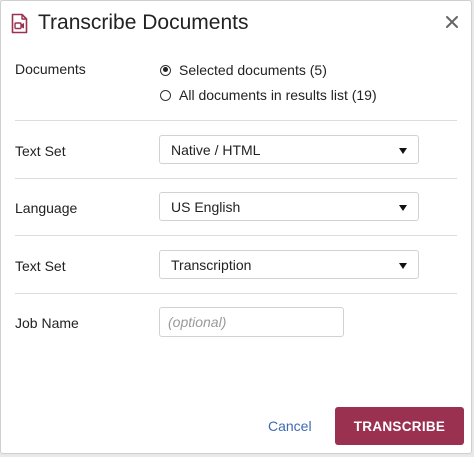 This screenshot has width=474, height=457. What do you see at coordinates (165, 70) in the screenshot?
I see `radio-button-checked` at bounding box center [165, 70].